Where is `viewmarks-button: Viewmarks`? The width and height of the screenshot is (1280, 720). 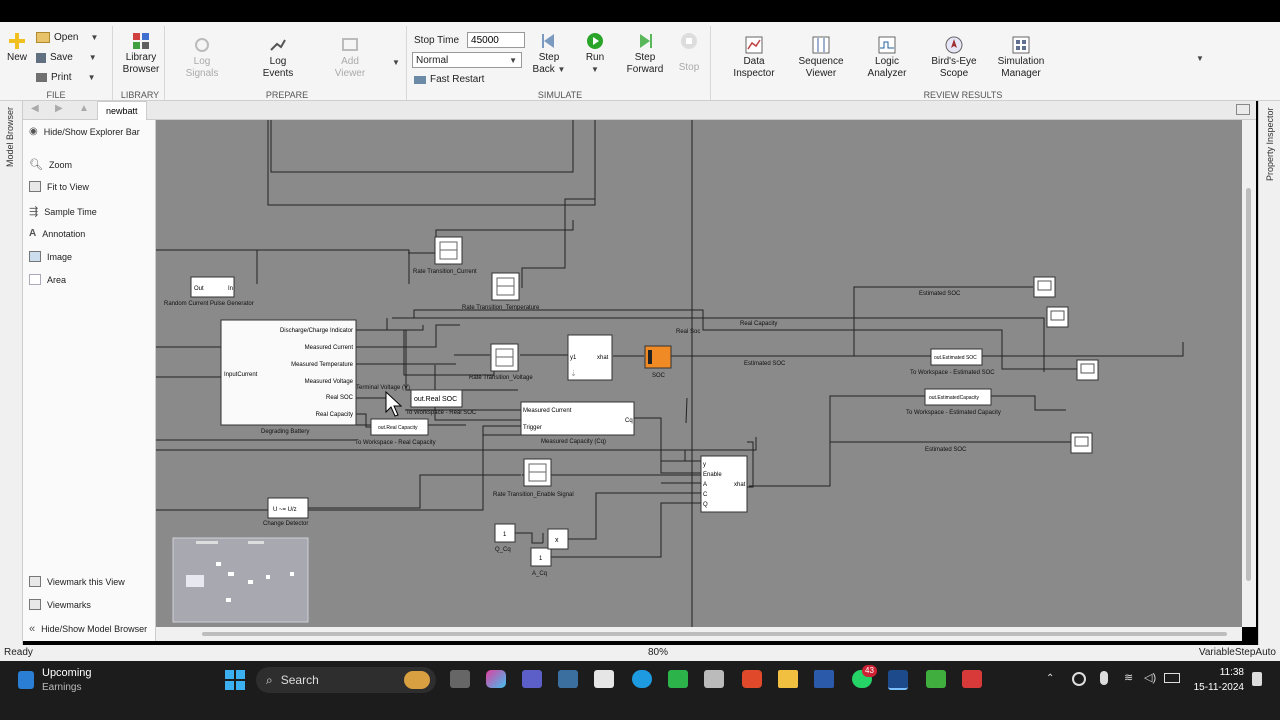 viewmarks-button: Viewmarks is located at coordinates (60, 604).